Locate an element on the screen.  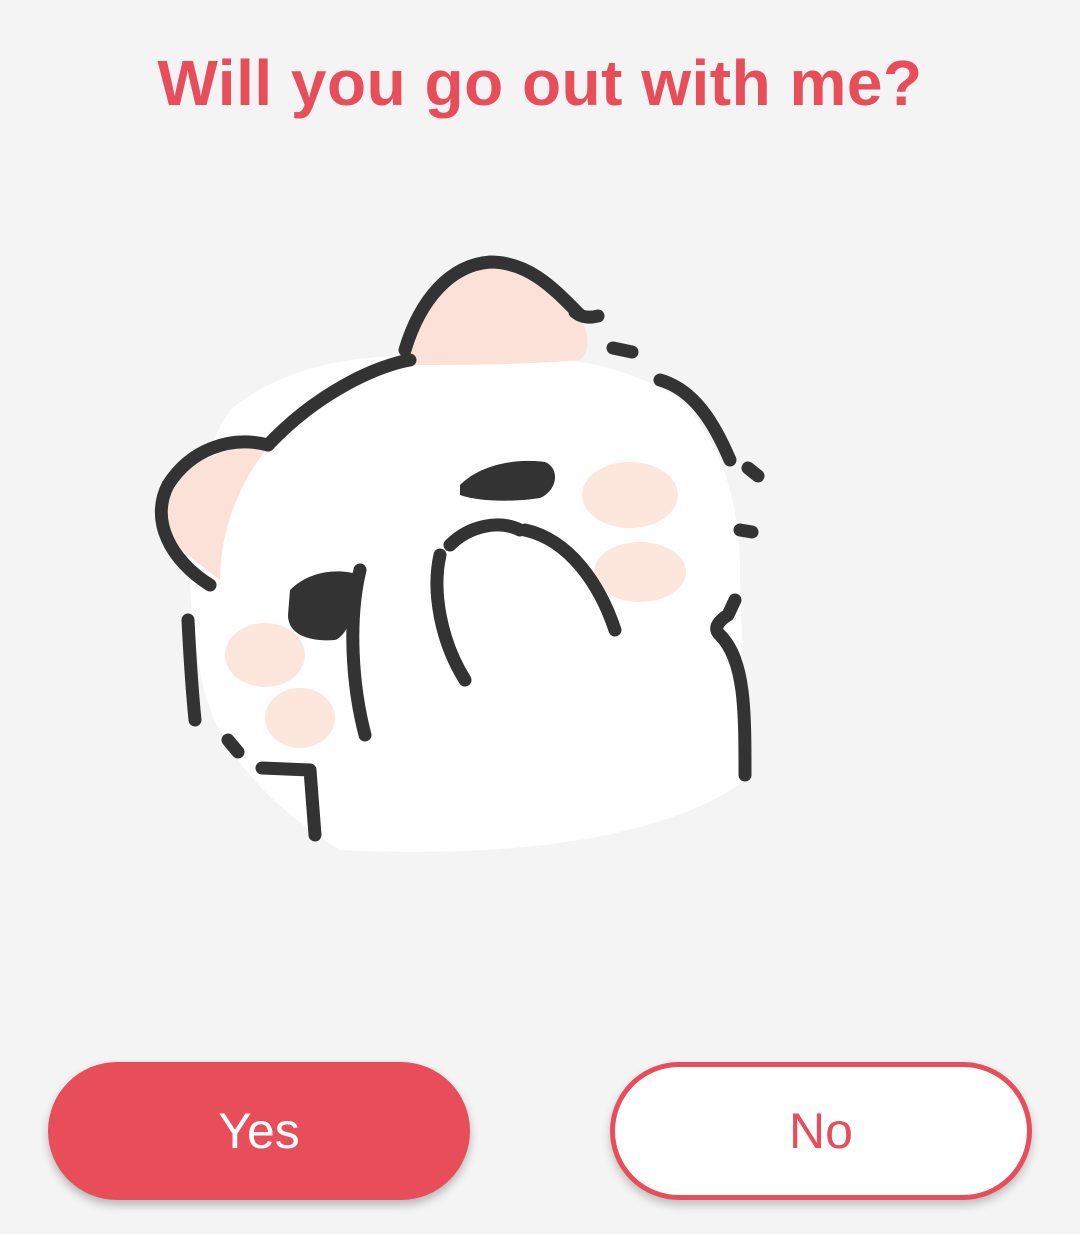
right-ear-tip is located at coordinates (586, 314).